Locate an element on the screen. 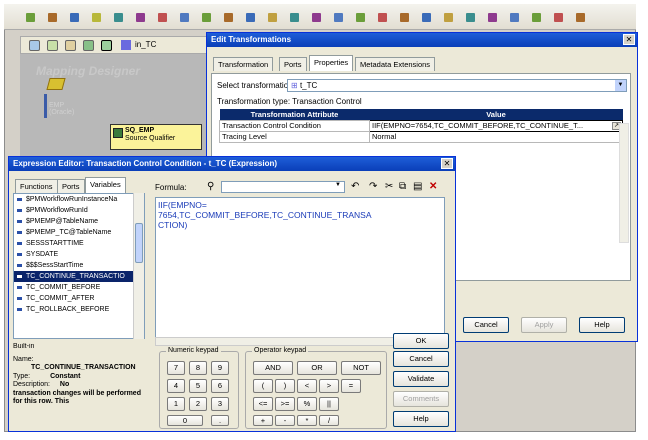 The width and height of the screenshot is (648, 440). variables-scrollbar is located at coordinates (138, 266).